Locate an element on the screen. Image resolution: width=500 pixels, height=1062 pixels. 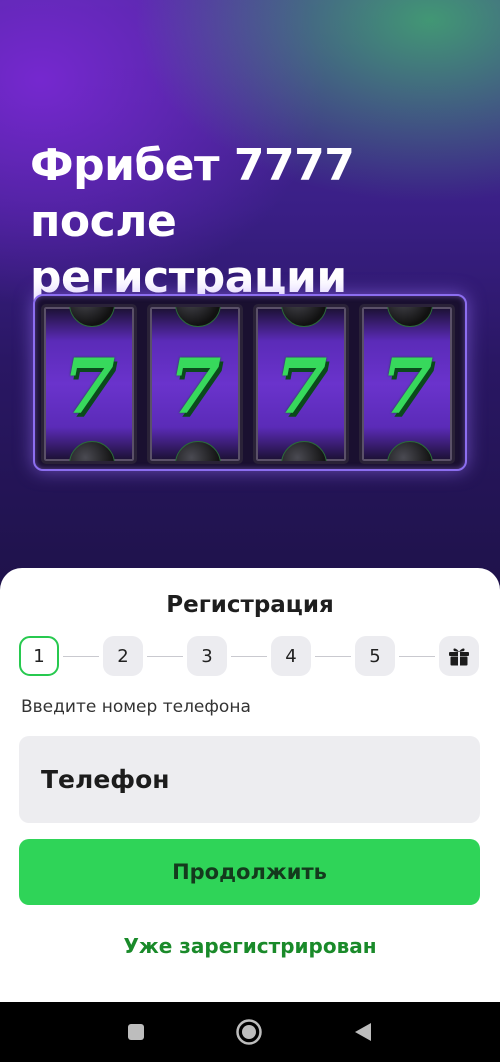
system-navigation-bar is located at coordinates (250, 1032).